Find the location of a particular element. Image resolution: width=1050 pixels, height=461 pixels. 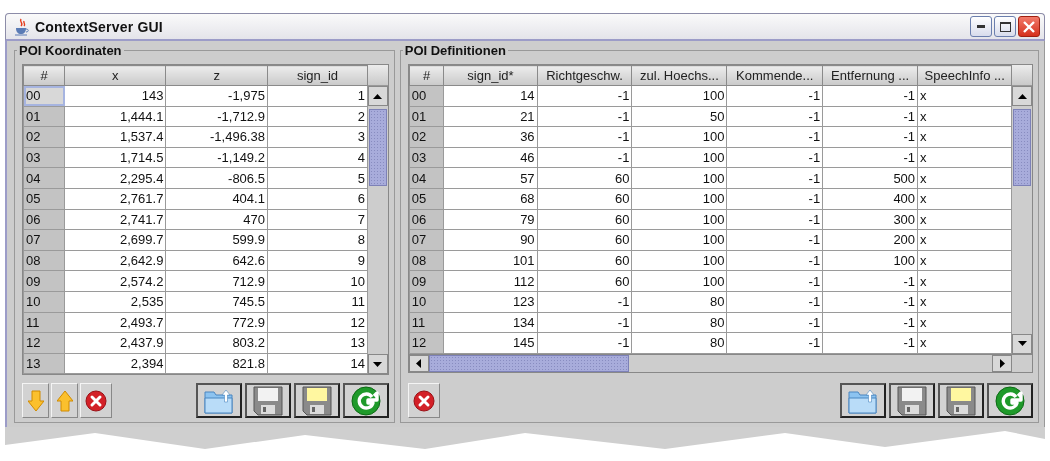

folder-icon is located at coordinates (218, 400).